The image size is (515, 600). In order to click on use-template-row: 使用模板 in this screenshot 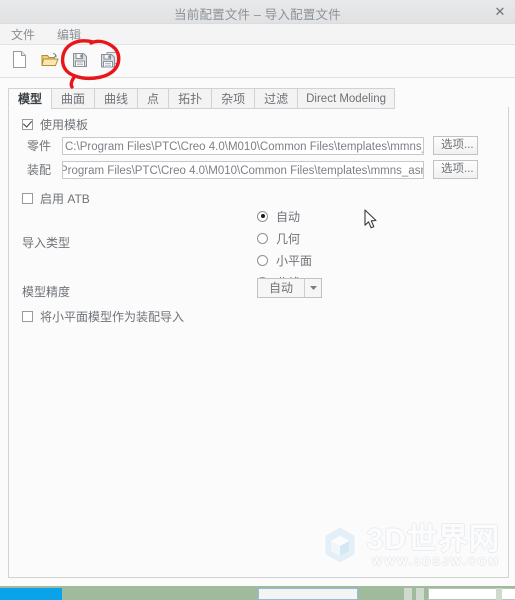, I will do `click(55, 124)`.